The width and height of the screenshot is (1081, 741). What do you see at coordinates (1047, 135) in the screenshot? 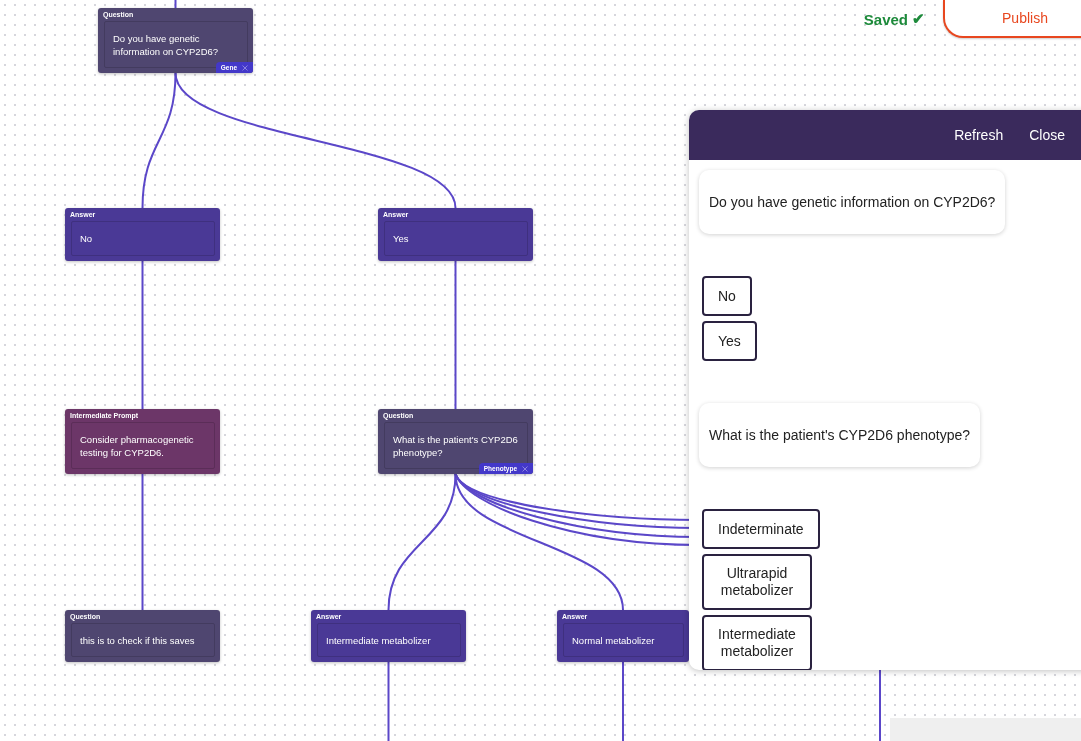
I see `header-button: Close` at bounding box center [1047, 135].